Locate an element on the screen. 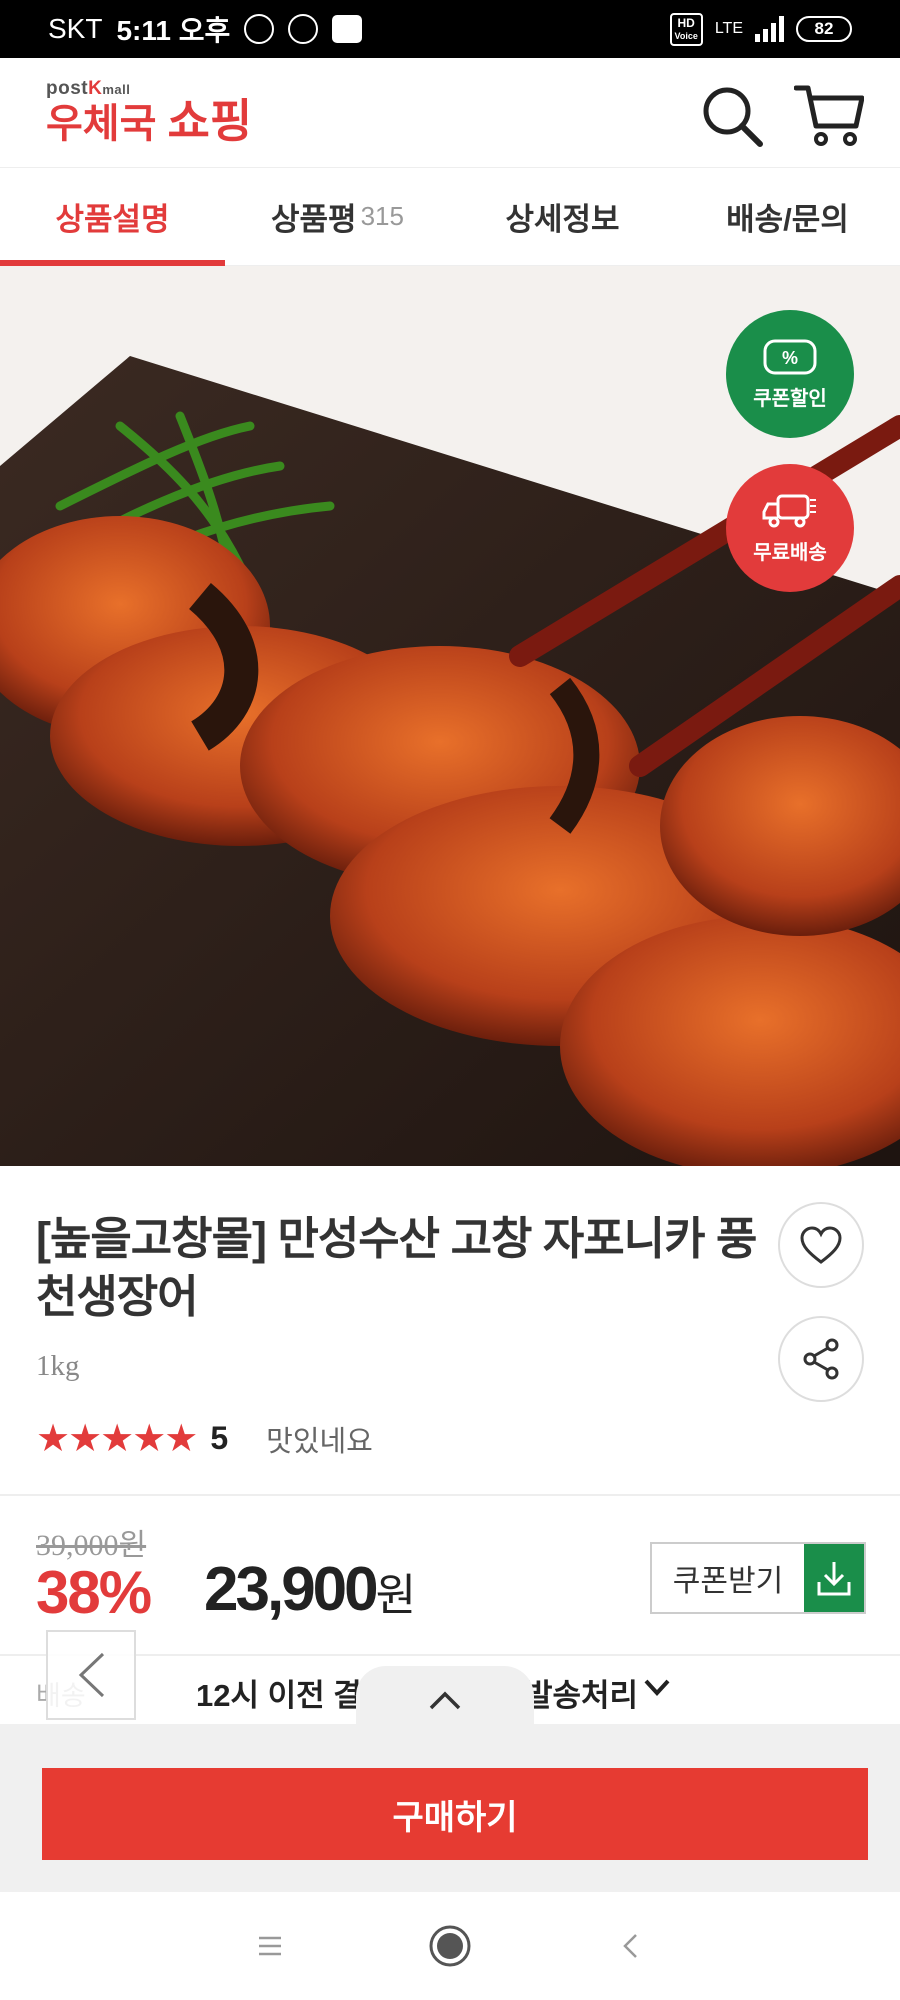 This screenshot has height=2000, width=900. rating-summary: ★★★★★ 5 맛있네요 is located at coordinates (204, 1438).